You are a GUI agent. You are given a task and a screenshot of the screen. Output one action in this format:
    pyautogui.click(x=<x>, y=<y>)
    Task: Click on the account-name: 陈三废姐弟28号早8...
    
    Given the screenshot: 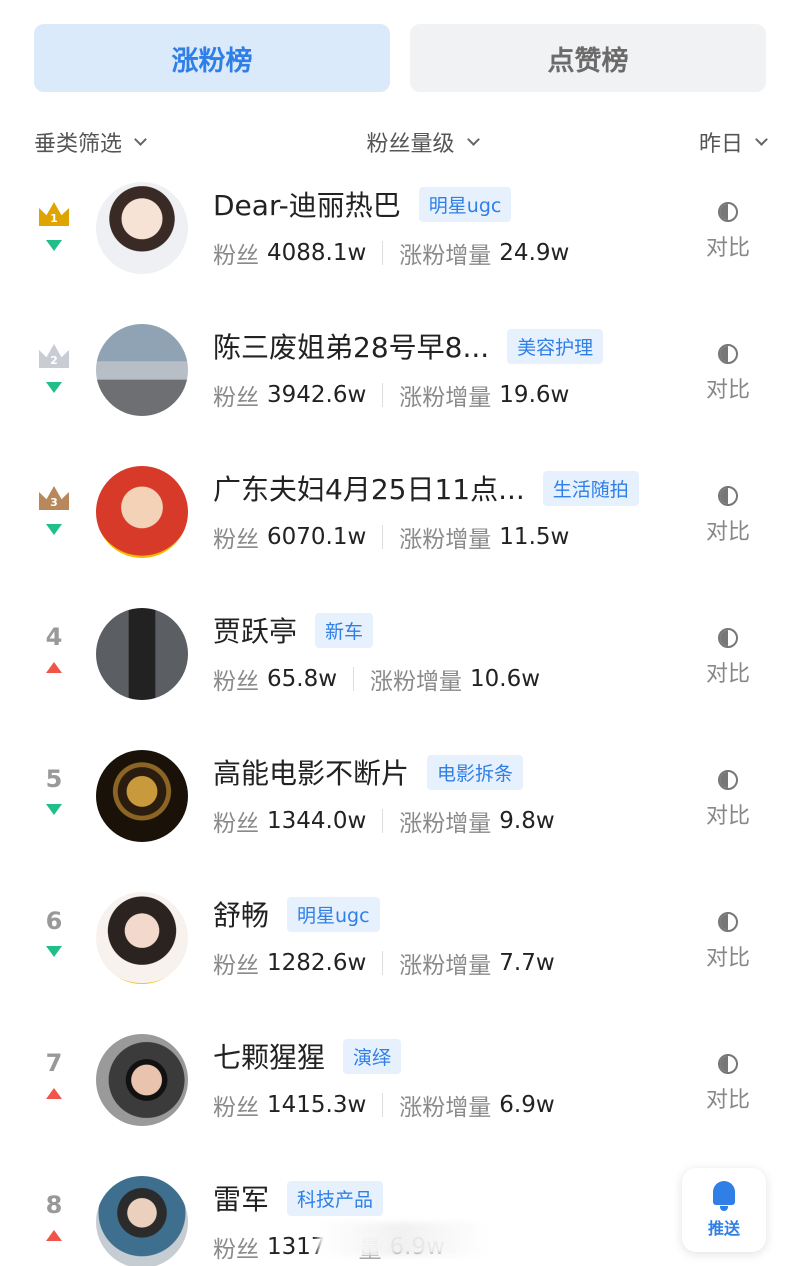 What is the action you would take?
    pyautogui.click(x=351, y=346)
    